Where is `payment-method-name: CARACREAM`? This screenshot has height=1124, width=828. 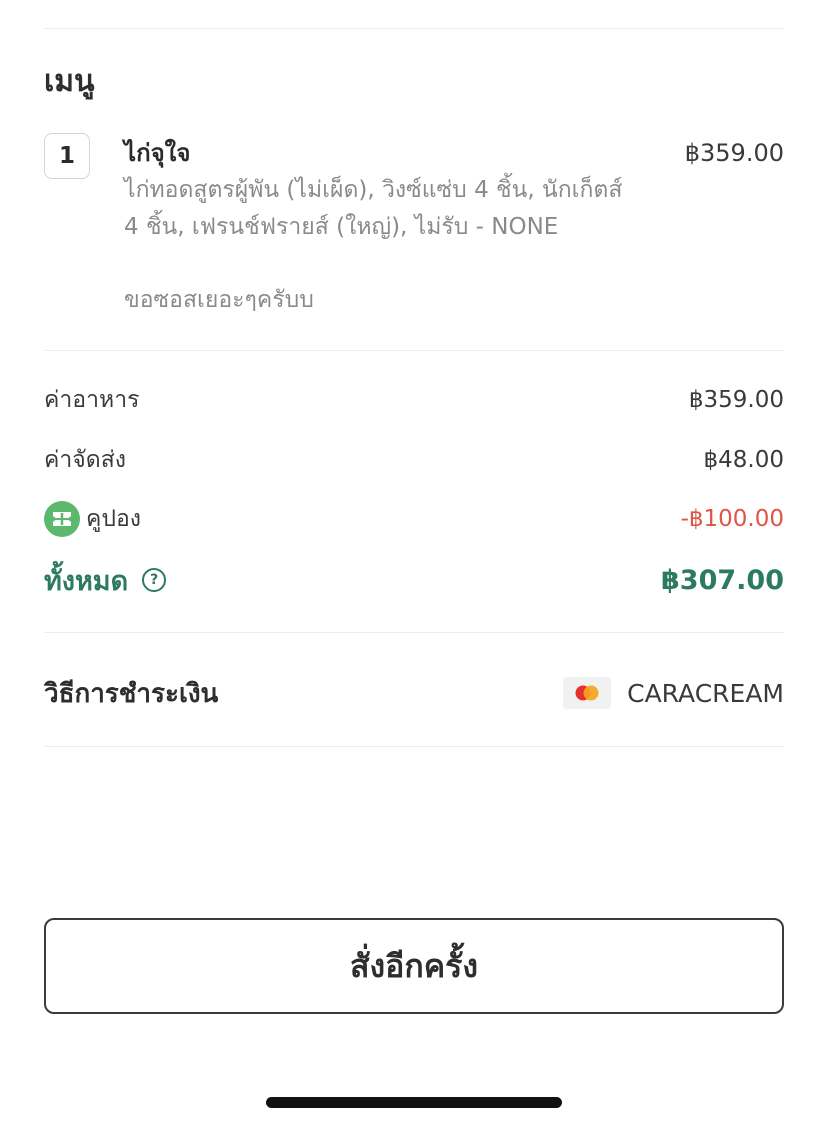
payment-method-name: CARACREAM is located at coordinates (705, 693).